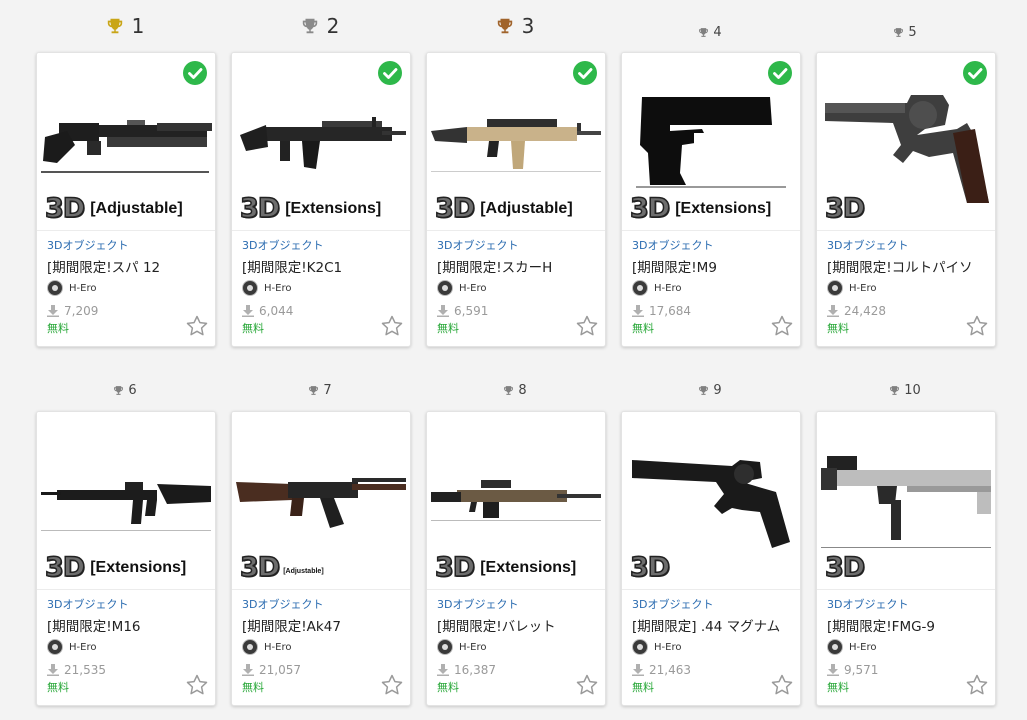 The height and width of the screenshot is (720, 1027). Describe the element at coordinates (712, 265) in the screenshot. I see `item-title: [期間限定!M9` at that location.